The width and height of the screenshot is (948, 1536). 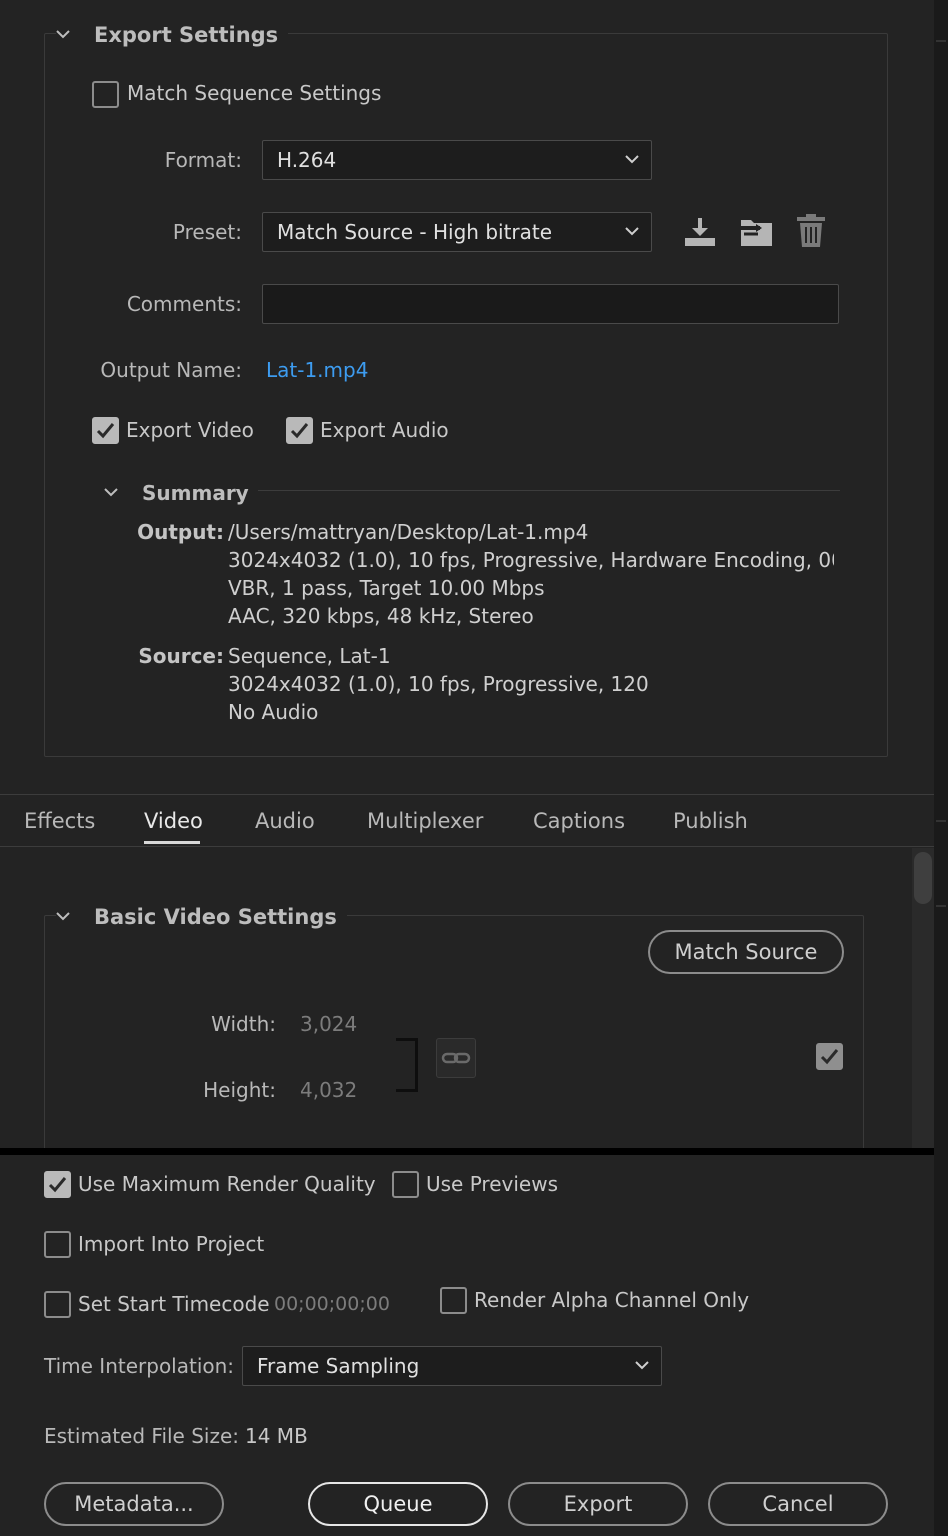 What do you see at coordinates (598, 1504) in the screenshot?
I see `export-button: Export` at bounding box center [598, 1504].